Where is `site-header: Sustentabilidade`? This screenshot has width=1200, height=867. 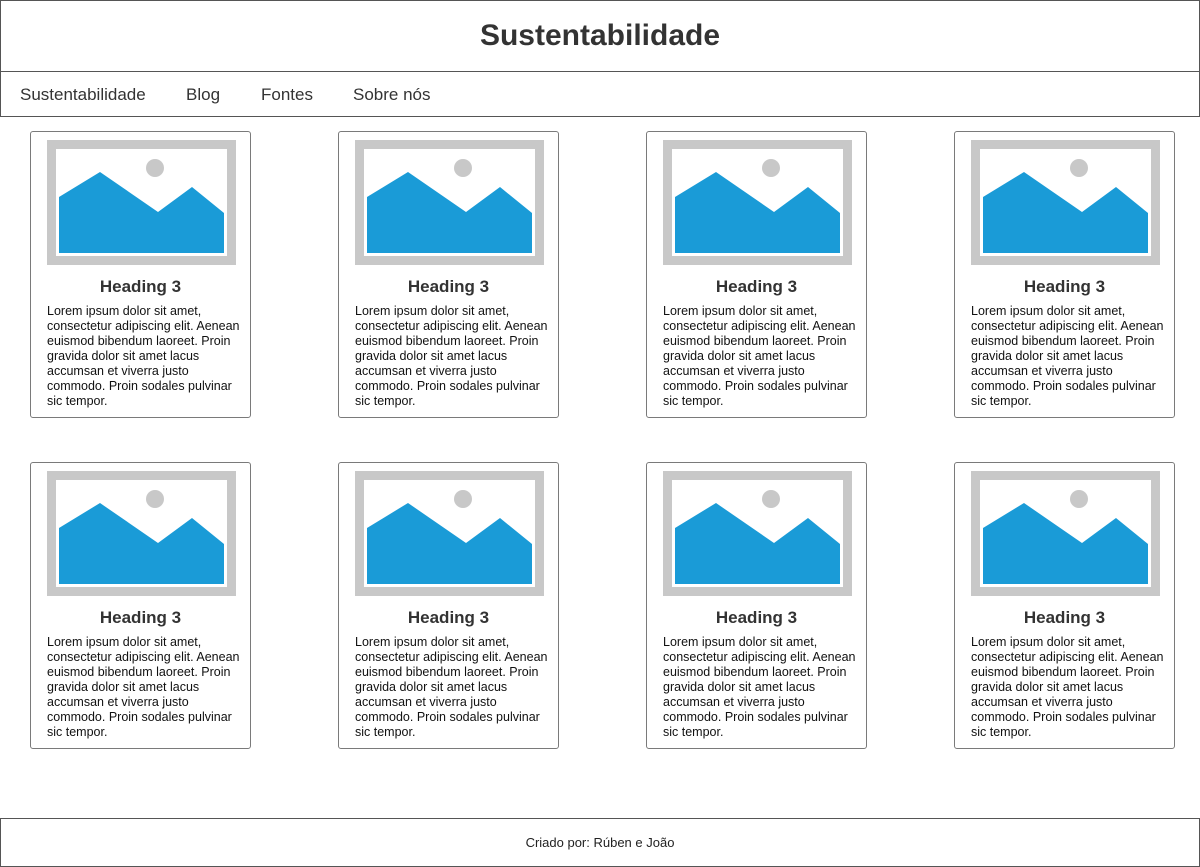 site-header: Sustentabilidade is located at coordinates (600, 36).